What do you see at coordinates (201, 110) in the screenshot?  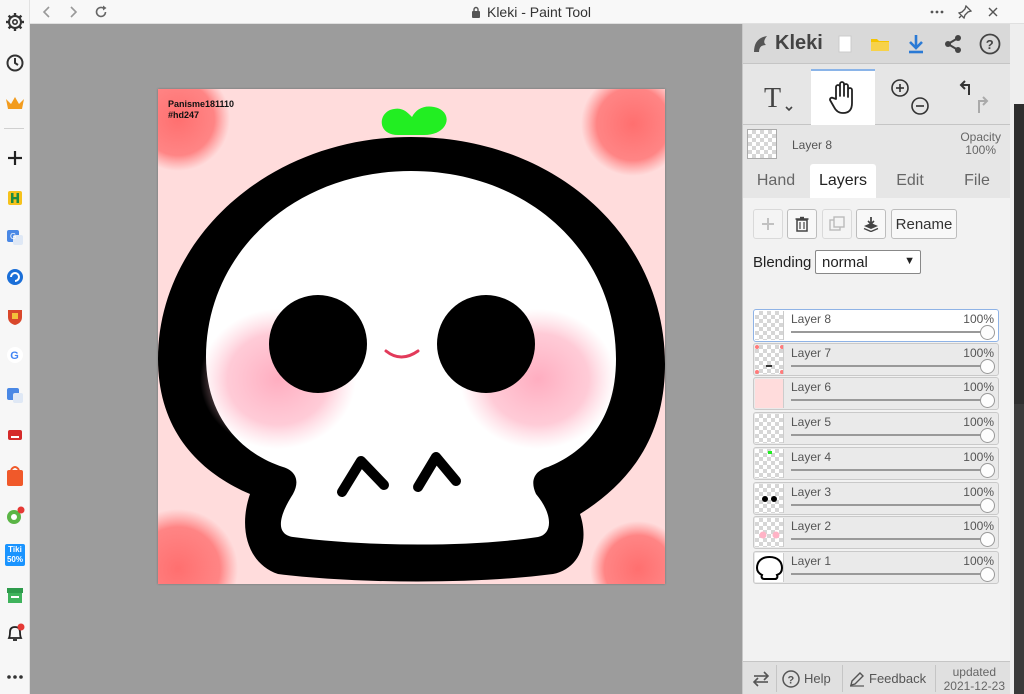 I see `canvas-signature: Panisme181110 #hd247` at bounding box center [201, 110].